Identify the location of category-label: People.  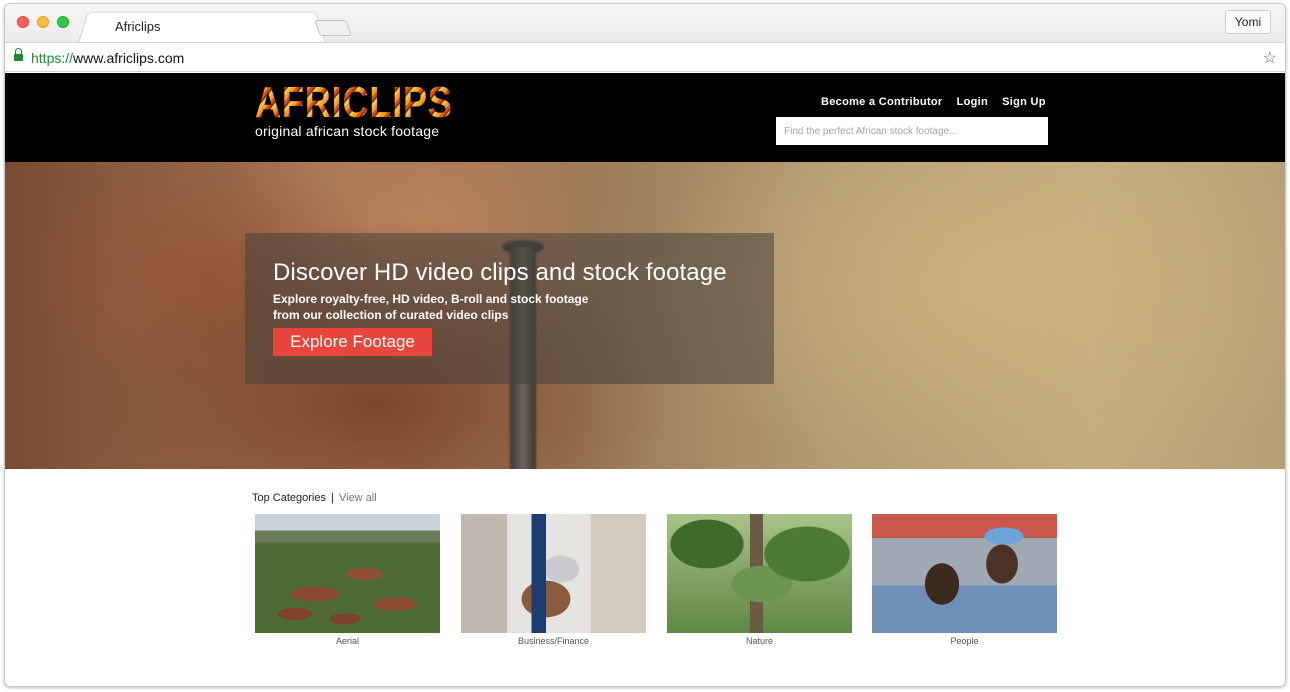
(964, 641).